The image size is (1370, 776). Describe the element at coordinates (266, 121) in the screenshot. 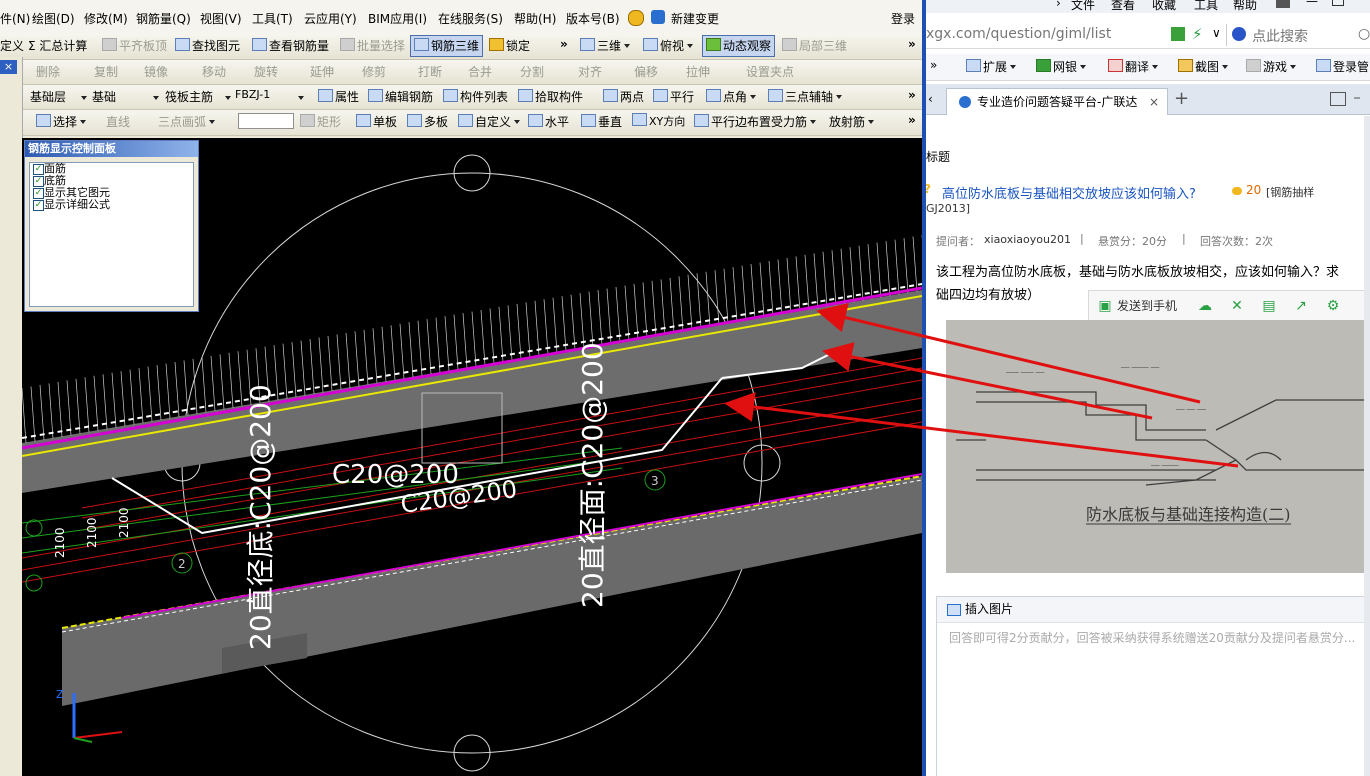

I see `arc-parameter-input` at that location.